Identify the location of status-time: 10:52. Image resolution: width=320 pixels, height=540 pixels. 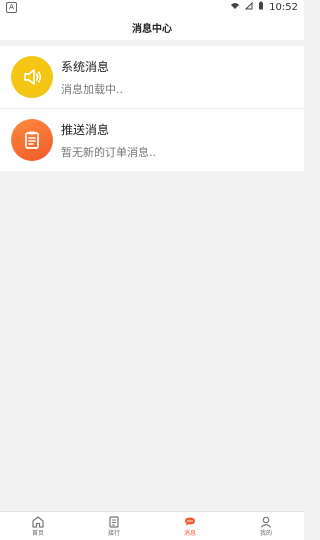
(283, 7).